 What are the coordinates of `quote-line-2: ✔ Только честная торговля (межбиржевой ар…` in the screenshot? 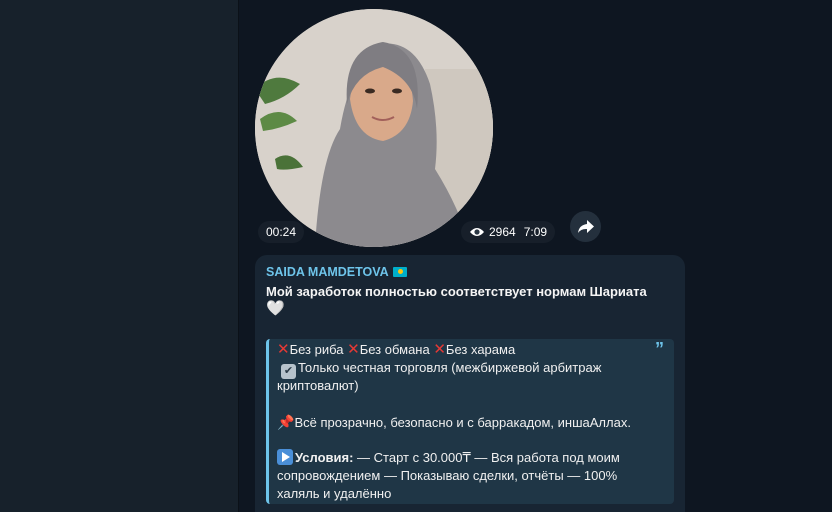 It's located at (441, 369).